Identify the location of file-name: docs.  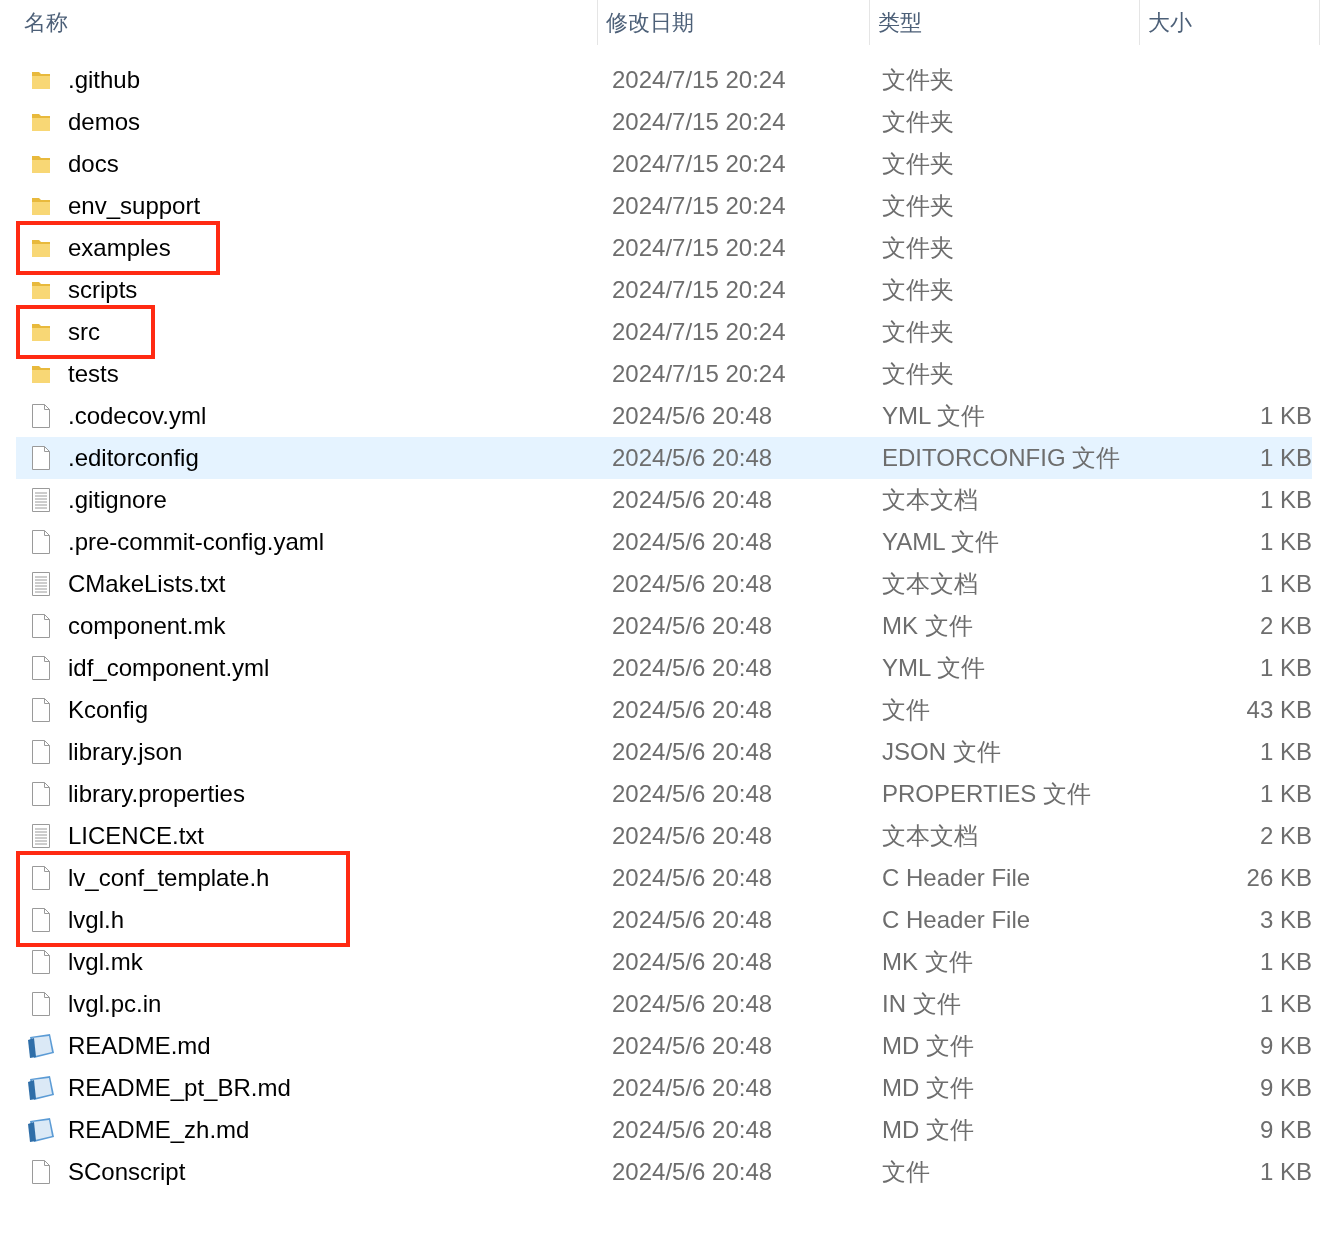
(93, 164).